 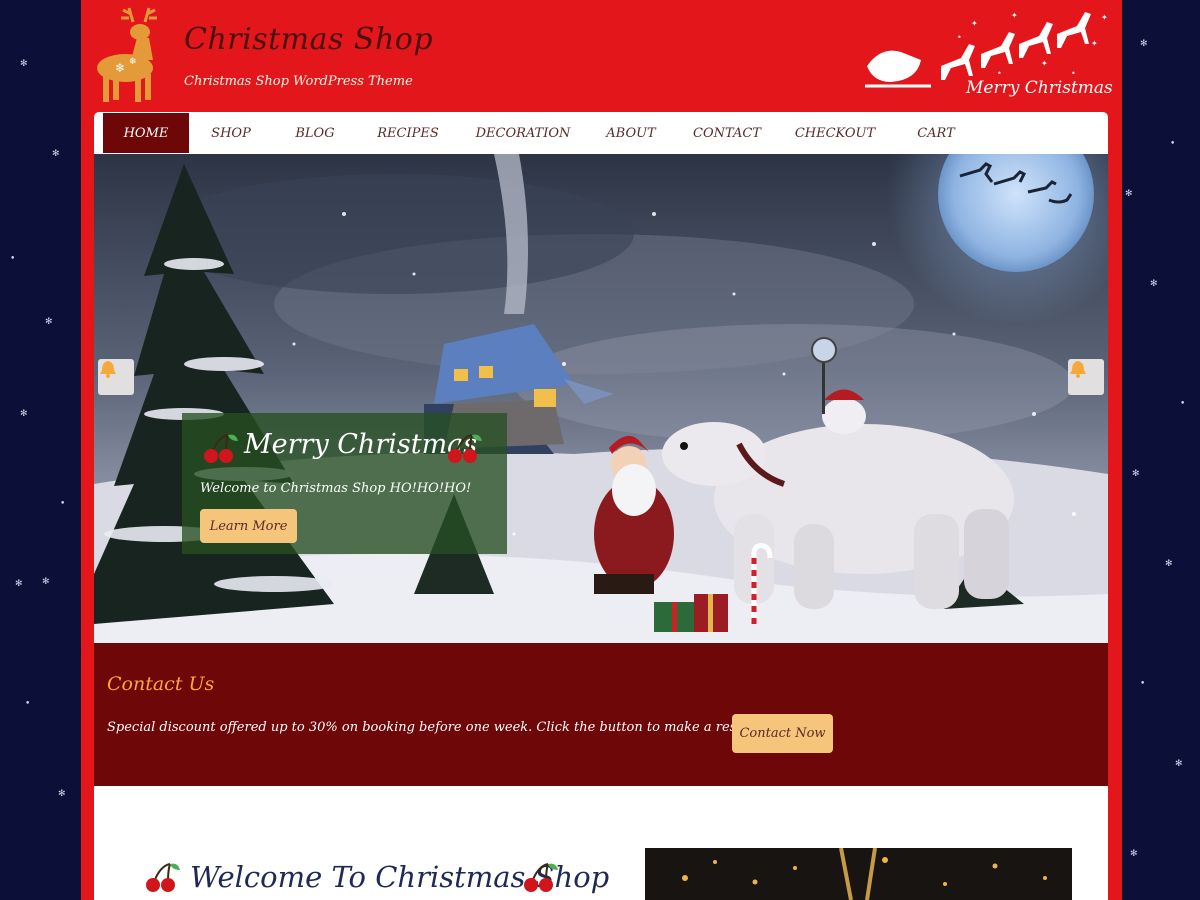 I want to click on slider-prev-button, so click(x=116, y=377).